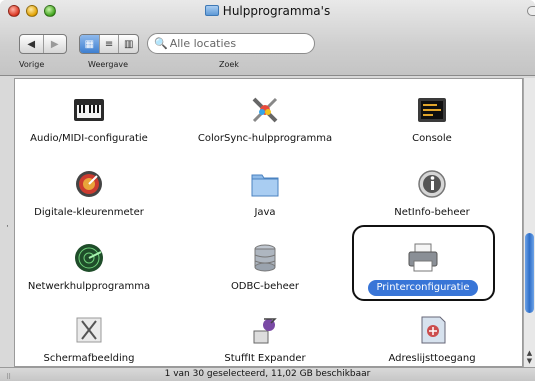 This screenshot has height=381, width=535. What do you see at coordinates (265, 286) in the screenshot?
I see `app-label: ODBC-beheer` at bounding box center [265, 286].